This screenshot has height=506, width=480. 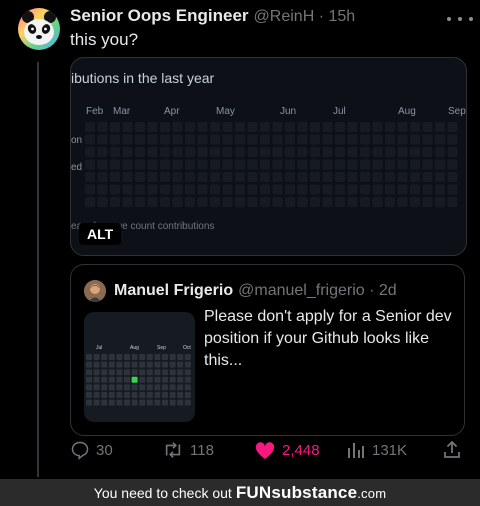 I want to click on share-button, so click(x=452, y=450).